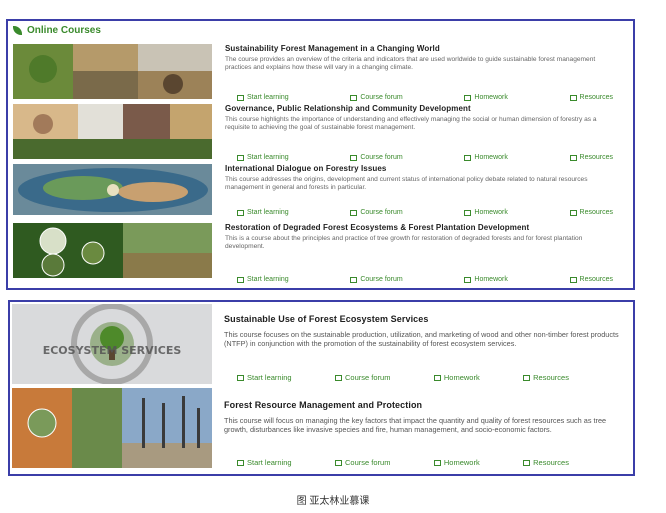  I want to click on course-thumbnail: ECOSYSTEM SERVICES, so click(112, 344).